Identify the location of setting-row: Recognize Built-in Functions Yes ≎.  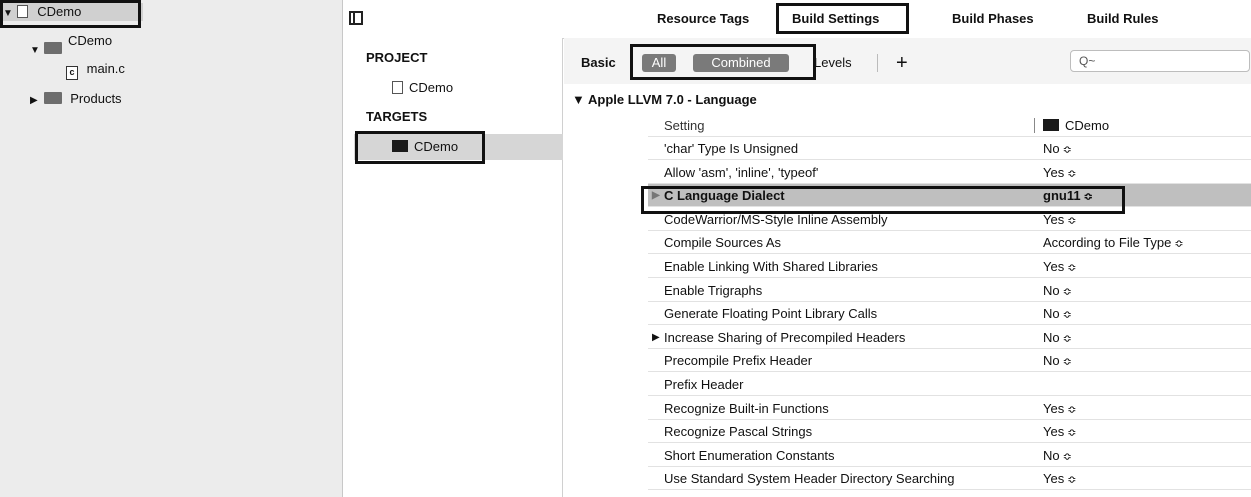
(949, 408).